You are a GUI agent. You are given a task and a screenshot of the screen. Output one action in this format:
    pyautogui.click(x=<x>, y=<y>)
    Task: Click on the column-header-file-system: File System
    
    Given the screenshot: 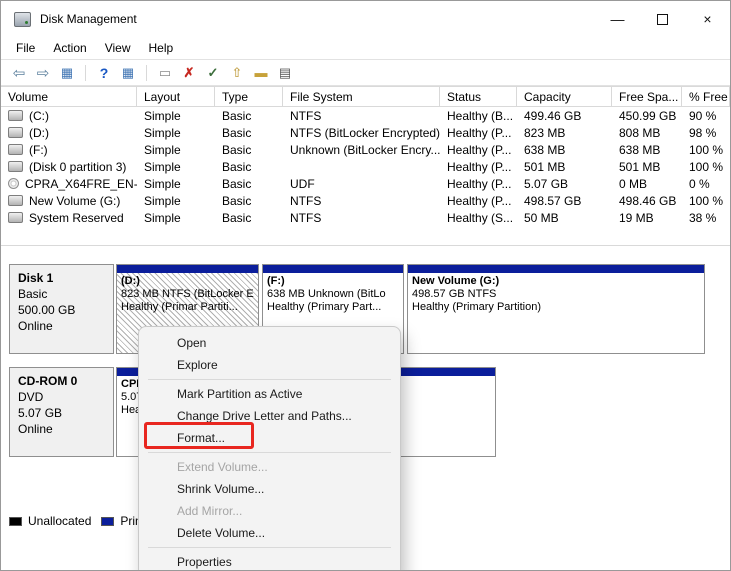 What is the action you would take?
    pyautogui.click(x=361, y=96)
    